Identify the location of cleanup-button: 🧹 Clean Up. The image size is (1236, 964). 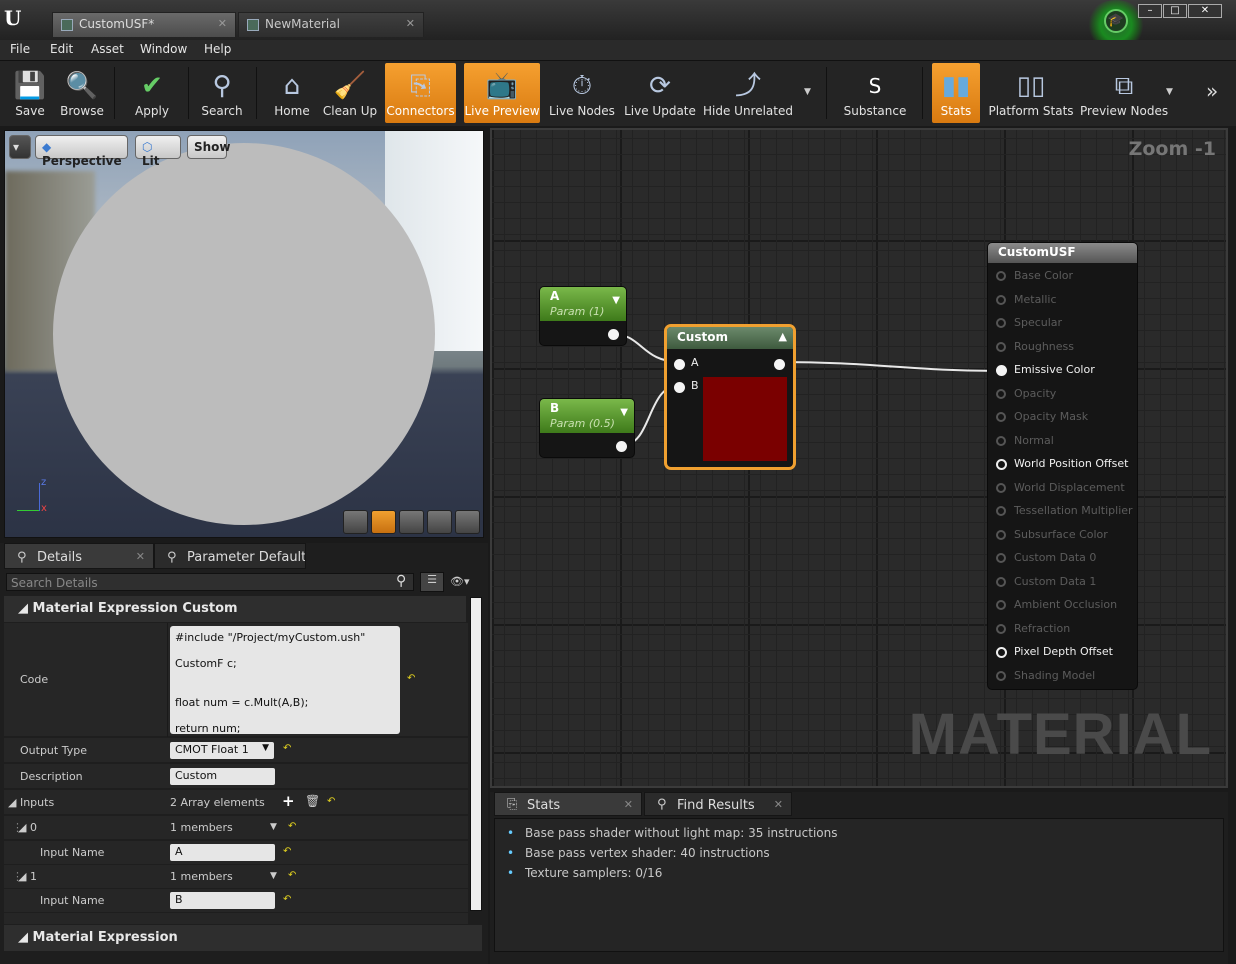
(350, 93).